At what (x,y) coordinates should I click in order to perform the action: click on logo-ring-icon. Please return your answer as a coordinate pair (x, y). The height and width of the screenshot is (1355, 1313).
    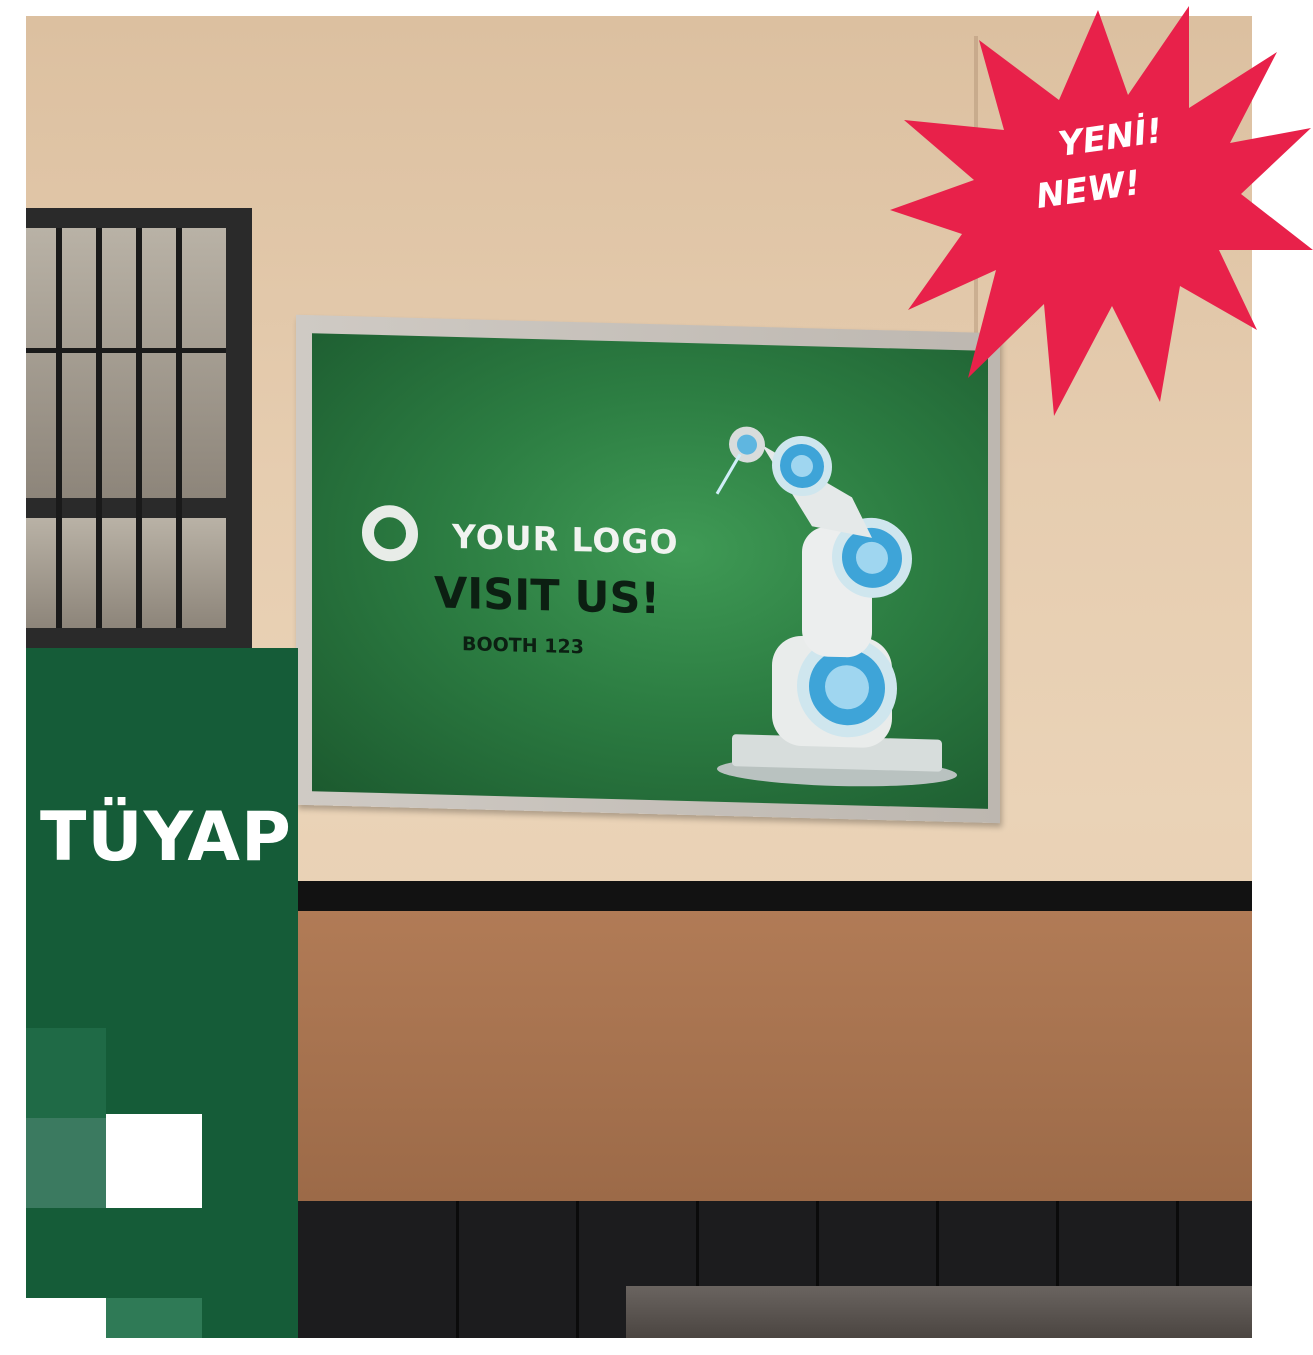
    Looking at the image, I should click on (390, 533).